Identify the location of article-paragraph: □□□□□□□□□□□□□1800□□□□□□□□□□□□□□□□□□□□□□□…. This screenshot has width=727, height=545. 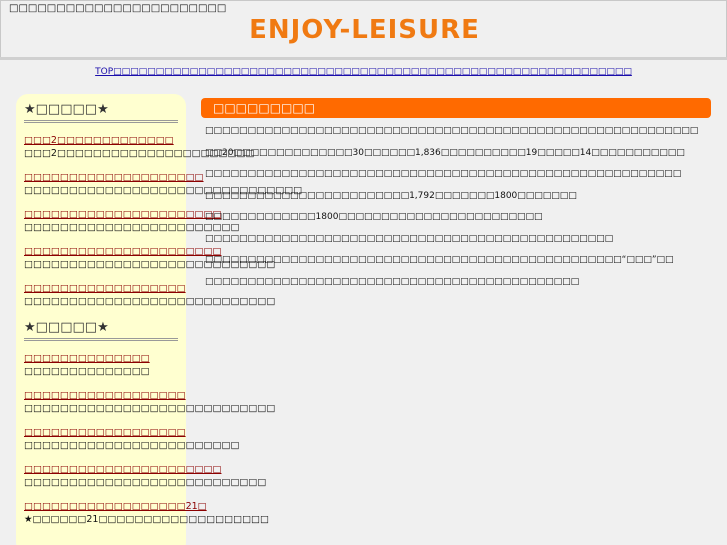
(374, 217).